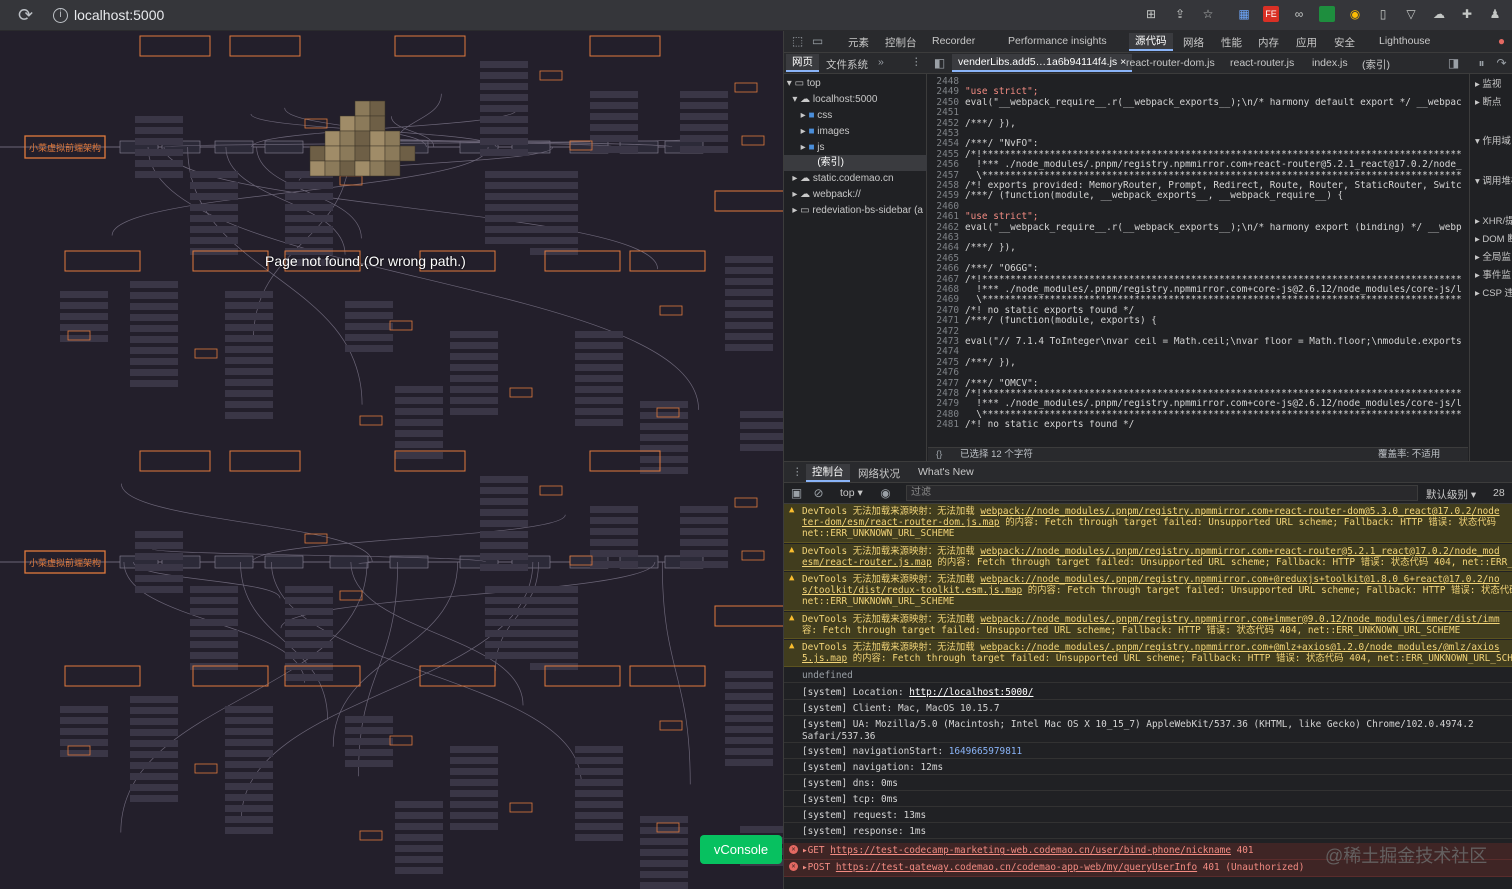 Image resolution: width=1512 pixels, height=889 pixels. I want to click on log-link: http://localhost:5000/, so click(971, 692).